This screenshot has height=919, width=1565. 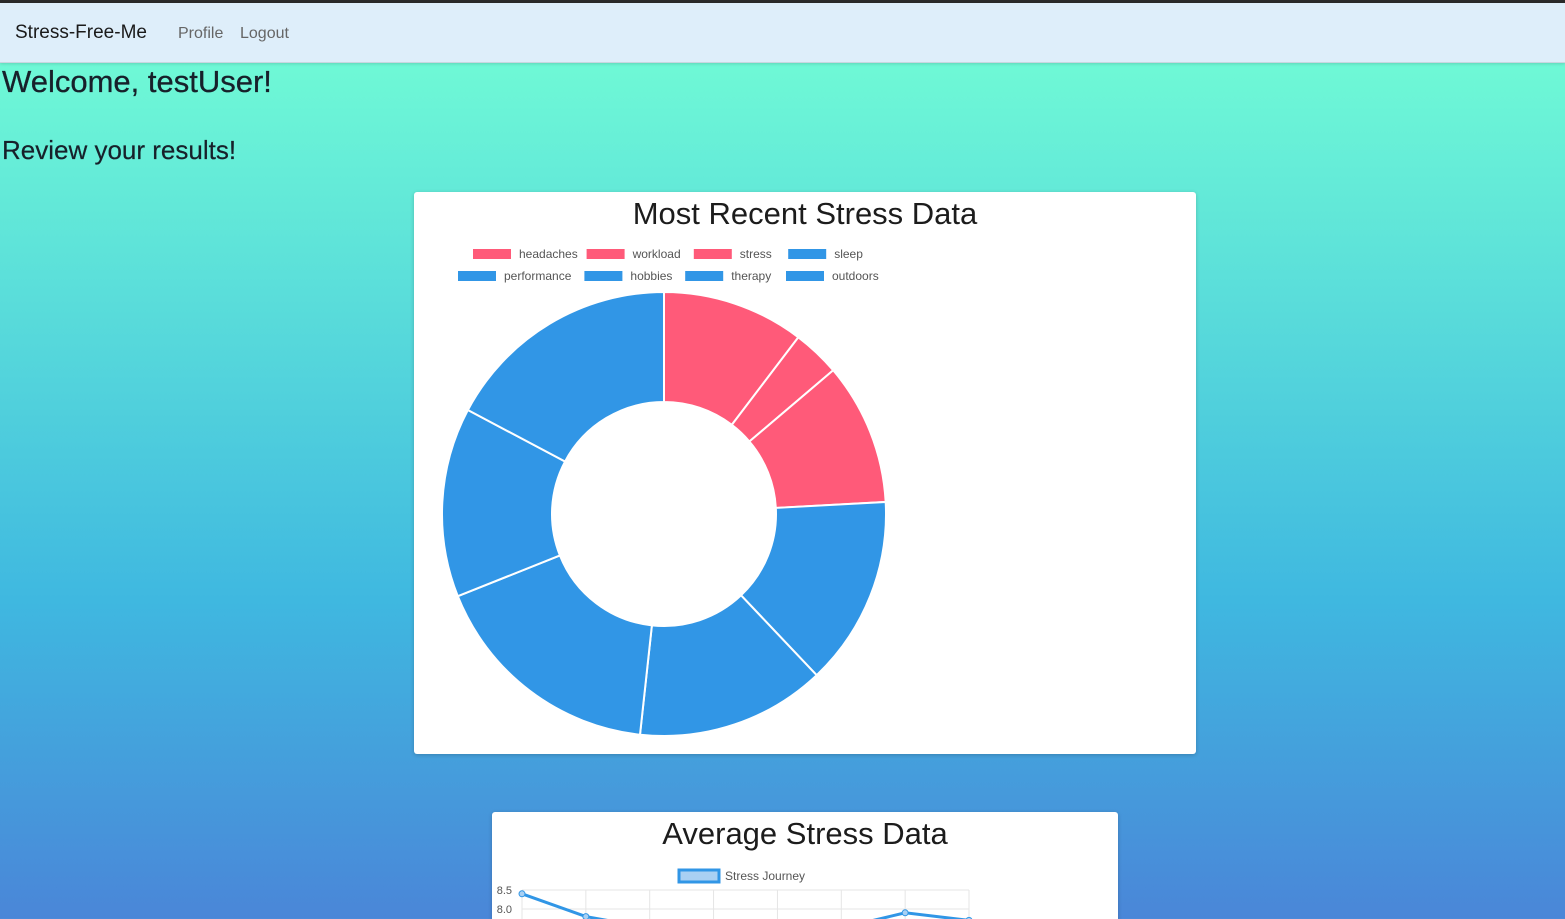 I want to click on legend-label: headaches, so click(x=548, y=254).